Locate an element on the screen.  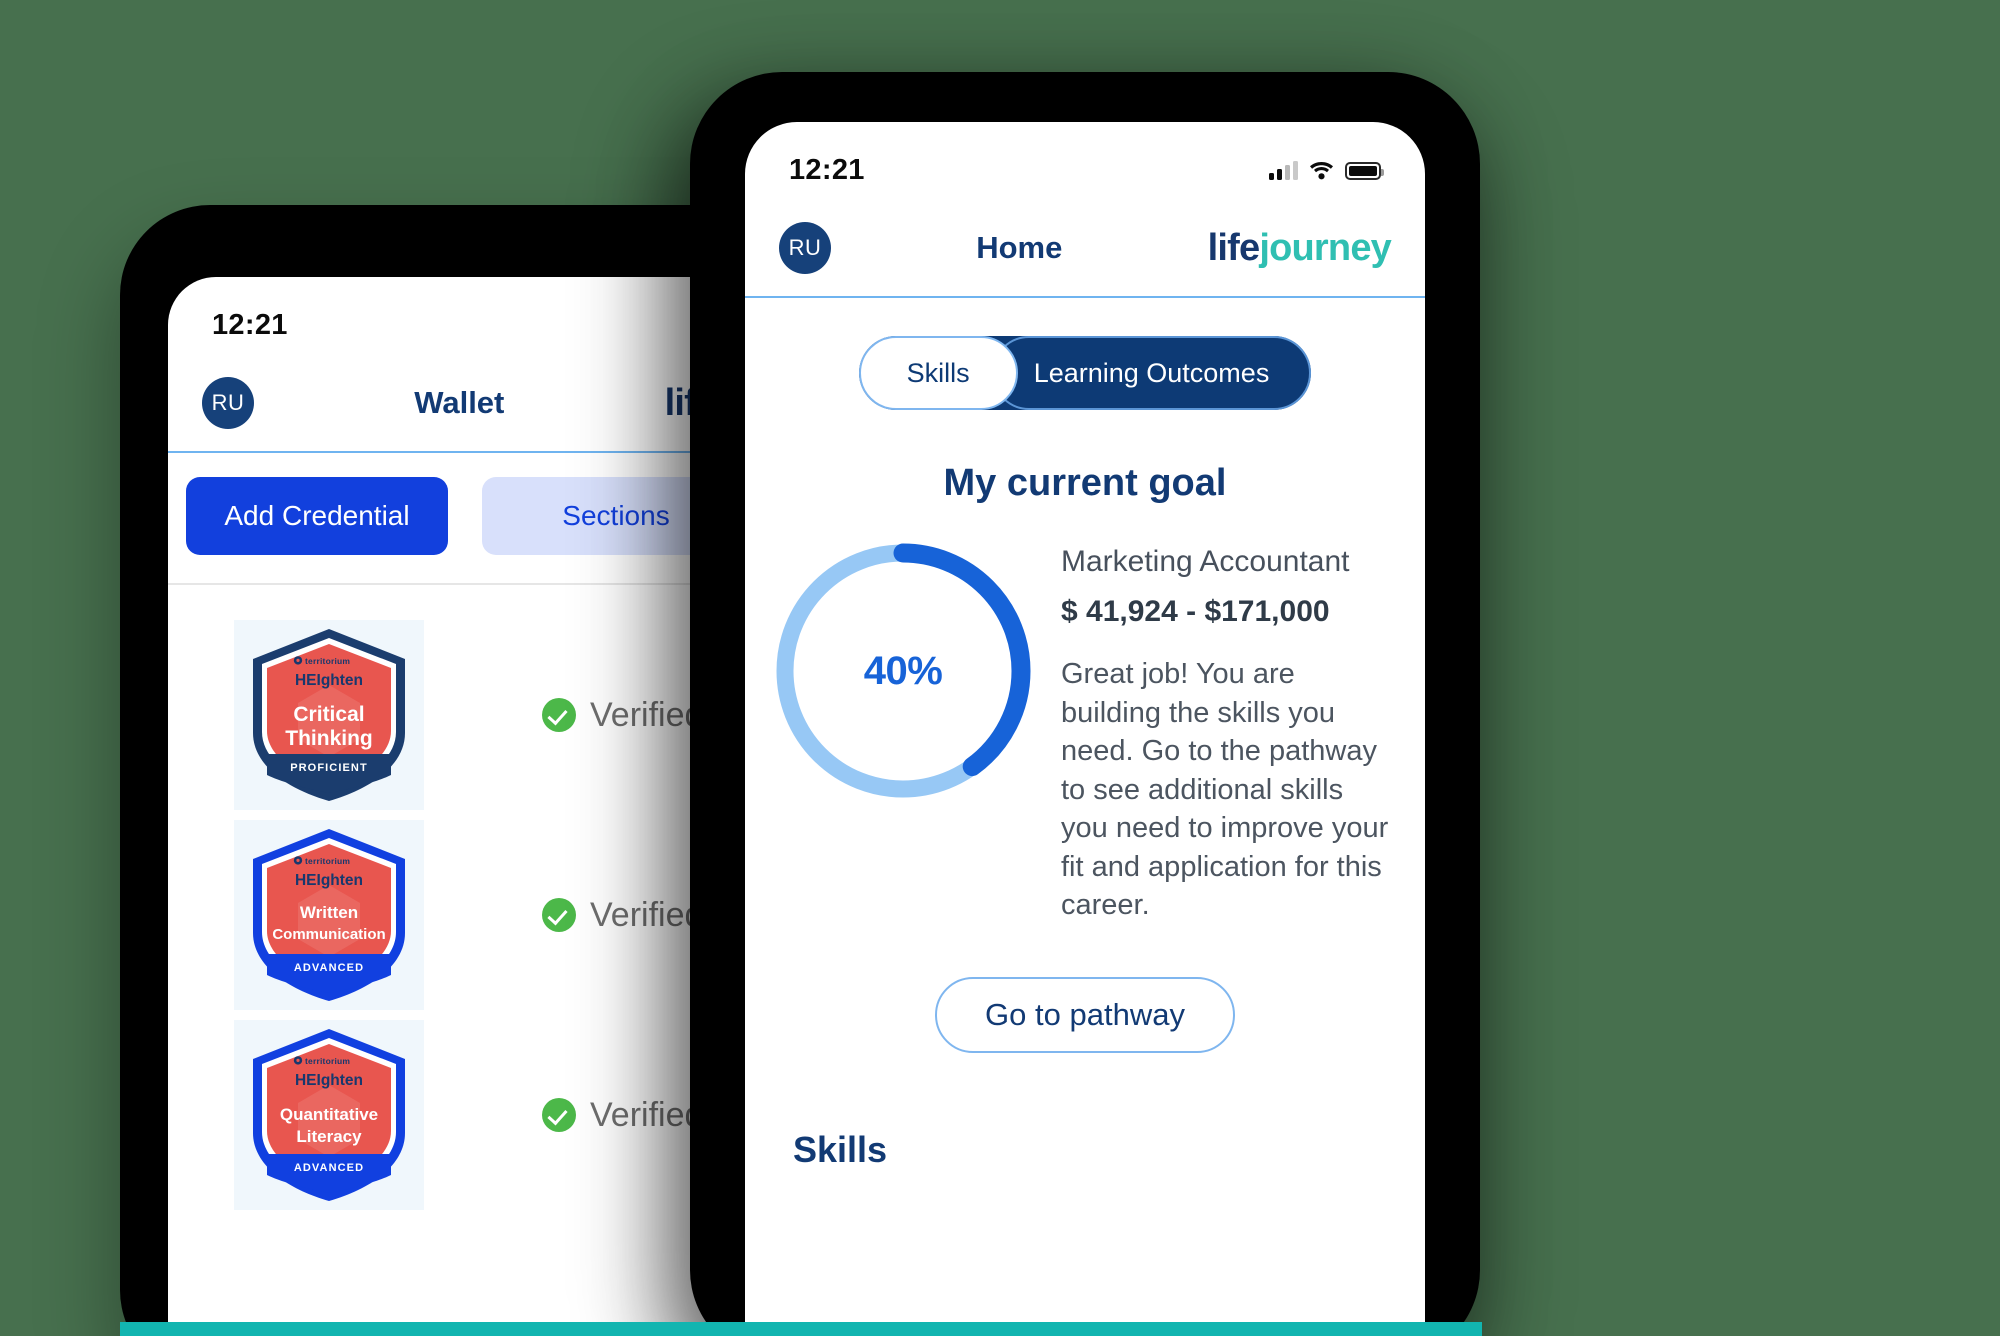
right-app-header: RU Home lifejourney is located at coordinates (1085, 248).